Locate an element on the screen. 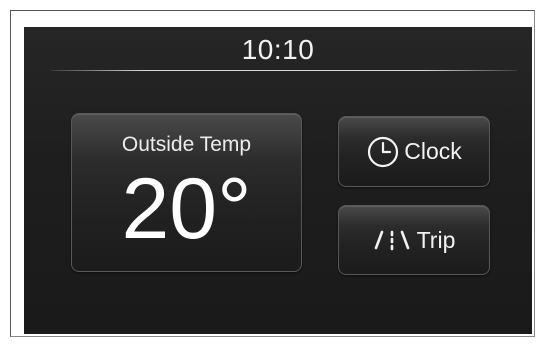 The height and width of the screenshot is (351, 546). trip-button-content: Trip is located at coordinates (414, 240).